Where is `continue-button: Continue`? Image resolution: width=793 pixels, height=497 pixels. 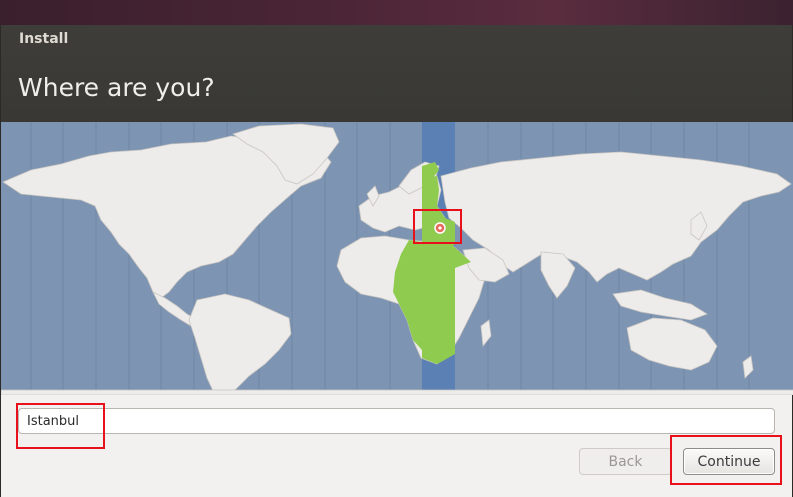 continue-button: Continue is located at coordinates (729, 461).